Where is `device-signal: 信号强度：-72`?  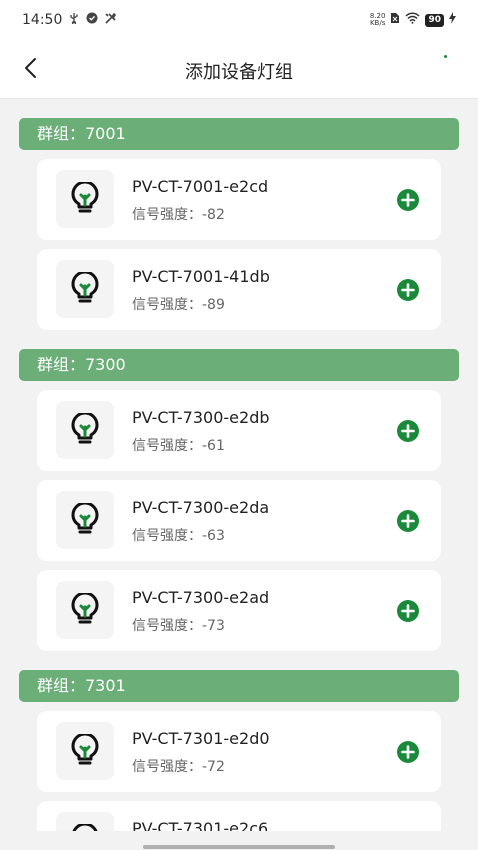
device-signal: 信号强度：-72 is located at coordinates (178, 767).